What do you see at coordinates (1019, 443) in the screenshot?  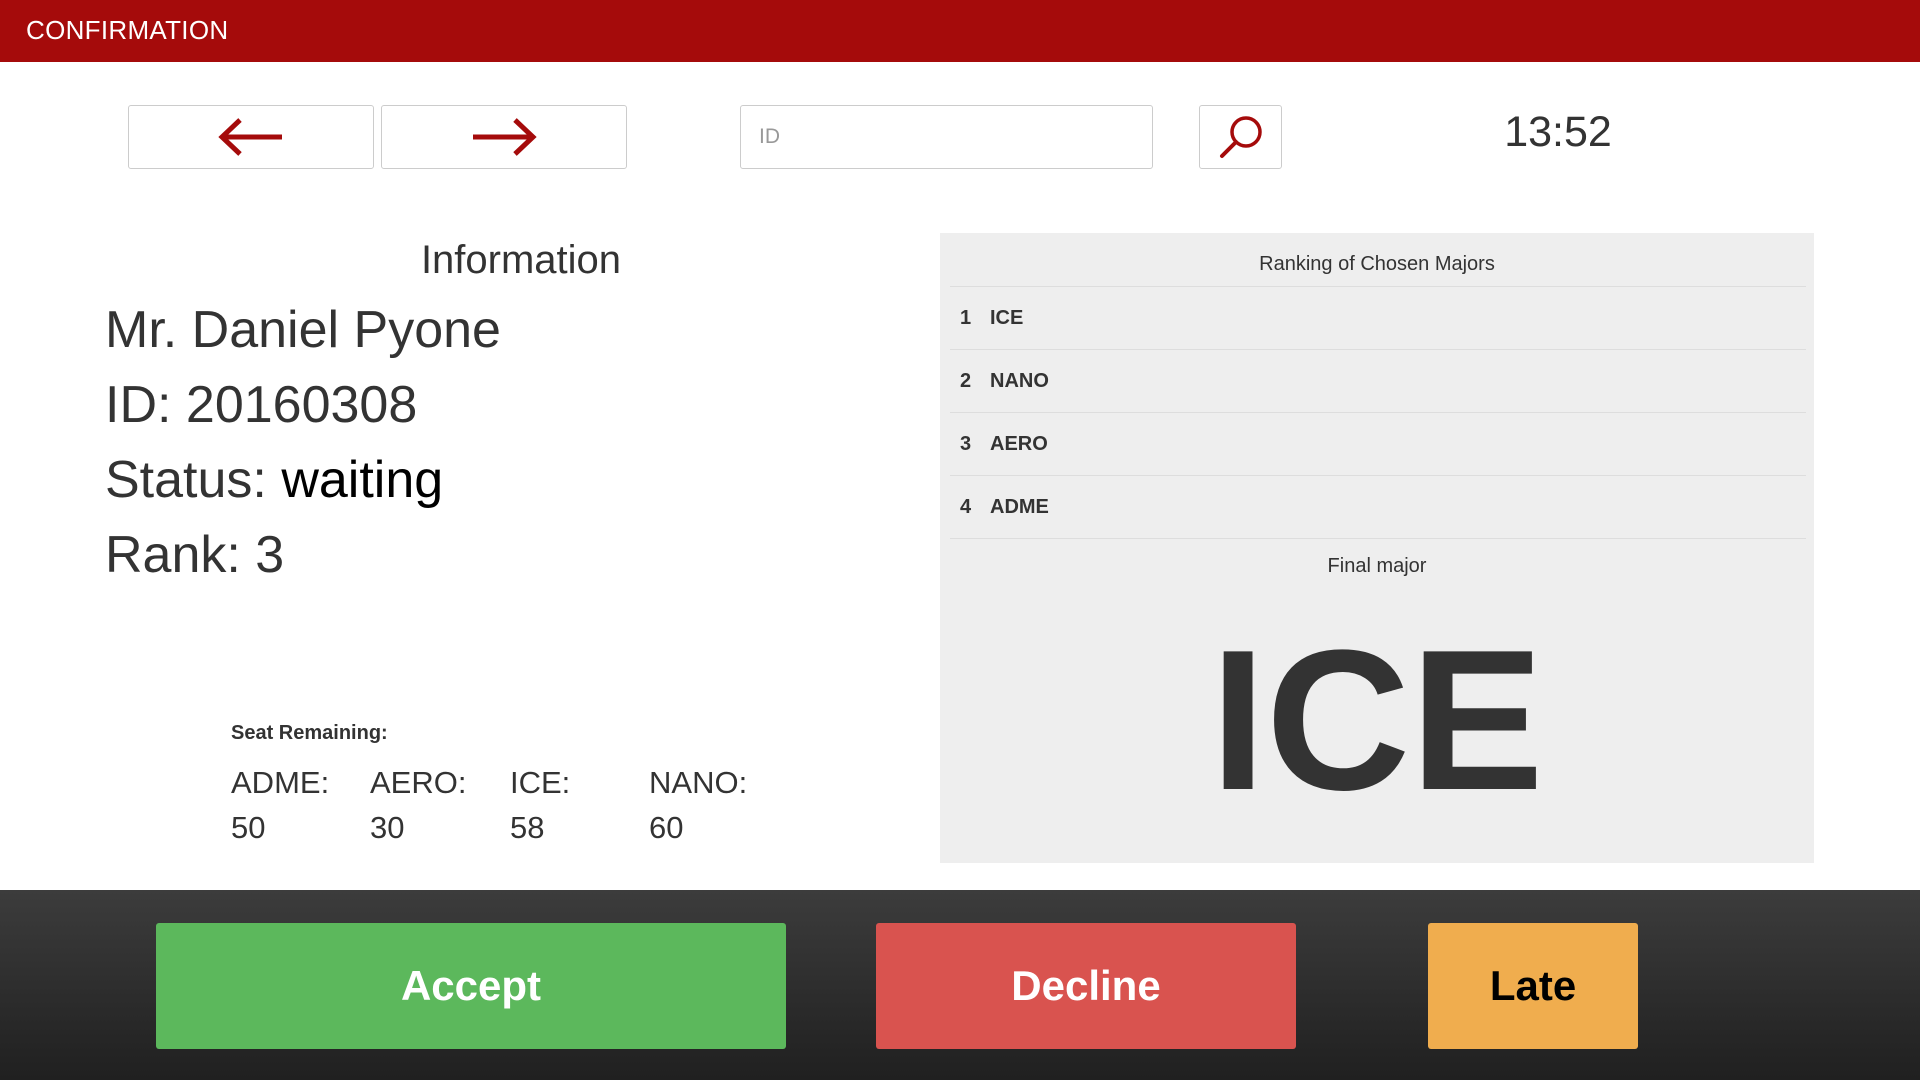 I see `rank-major: AERO` at bounding box center [1019, 443].